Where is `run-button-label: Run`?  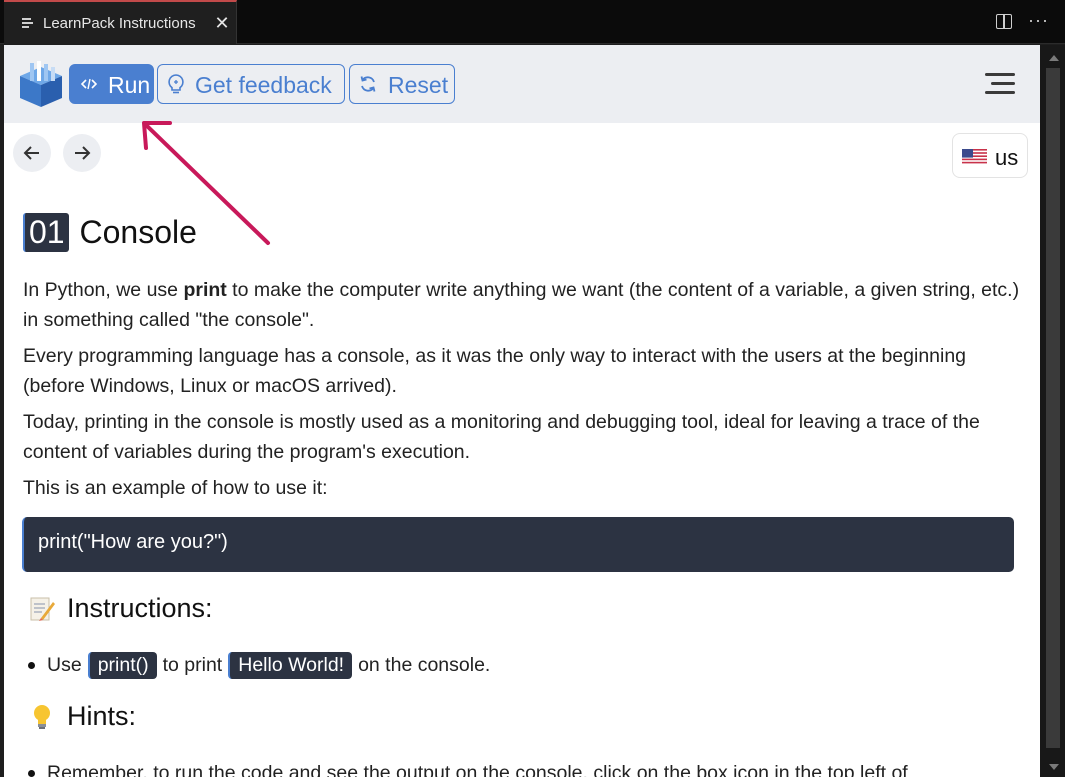
run-button-label: Run is located at coordinates (129, 85).